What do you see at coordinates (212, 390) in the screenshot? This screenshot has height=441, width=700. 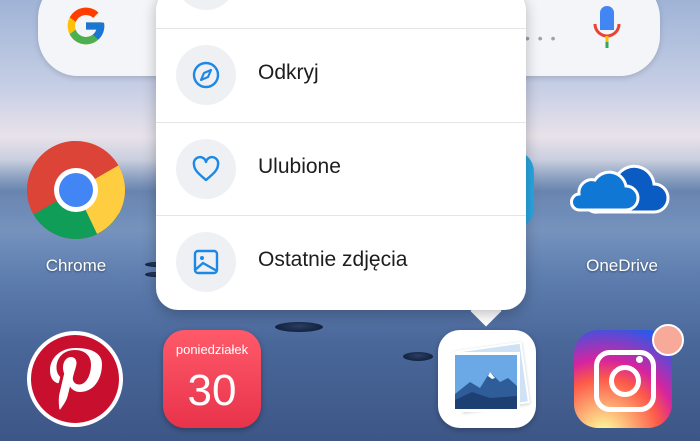 I see `calendar-date-number: 30` at bounding box center [212, 390].